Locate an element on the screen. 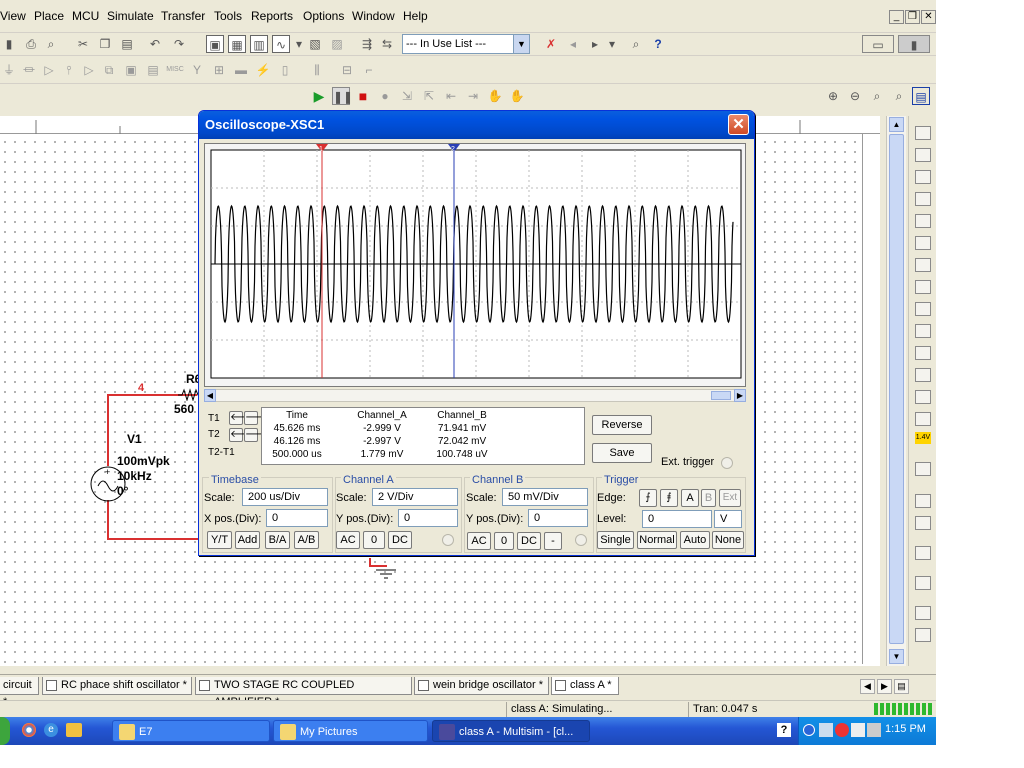 This screenshot has height=768, width=1024. tab-class-a: class A * is located at coordinates (585, 686).